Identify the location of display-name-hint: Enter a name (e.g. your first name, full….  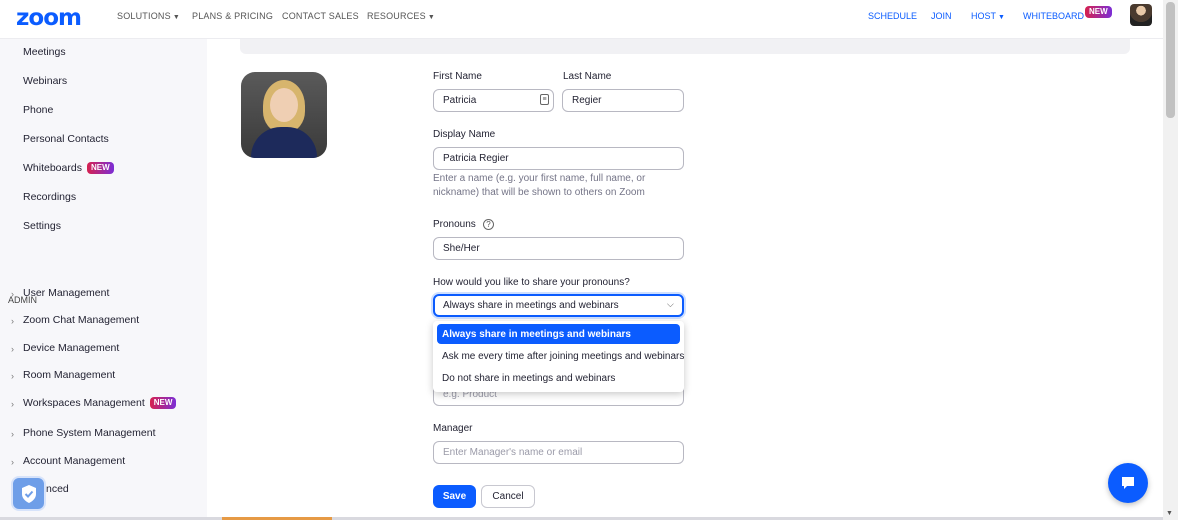
(539, 185).